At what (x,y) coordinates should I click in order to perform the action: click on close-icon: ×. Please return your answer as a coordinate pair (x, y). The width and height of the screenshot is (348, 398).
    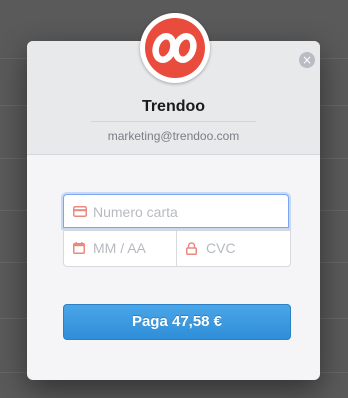
    Looking at the image, I should click on (307, 60).